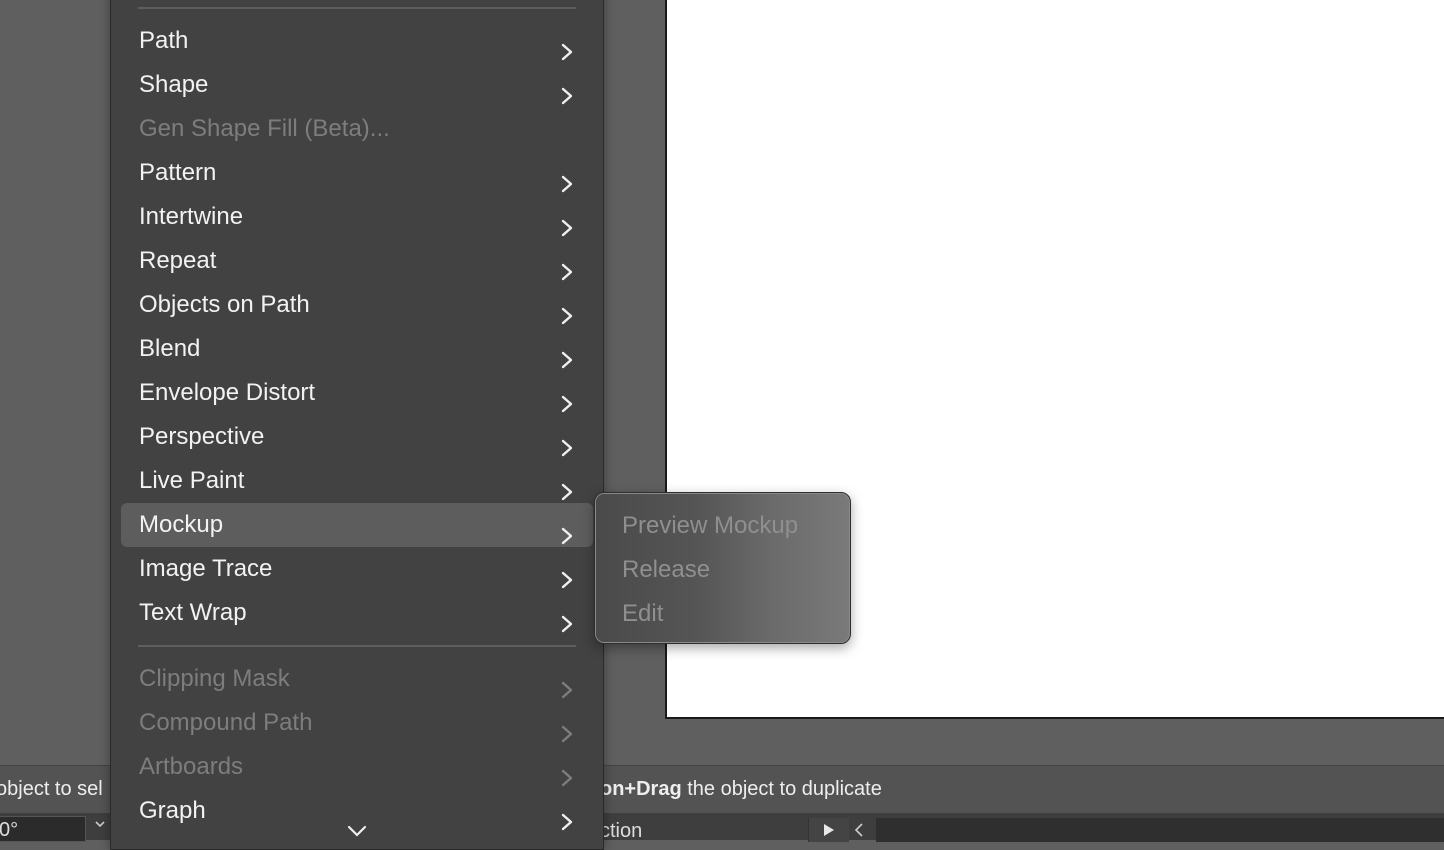 This screenshot has height=850, width=1444. Describe the element at coordinates (357, 569) in the screenshot. I see `menu-item-image-trace: Image Trace` at that location.